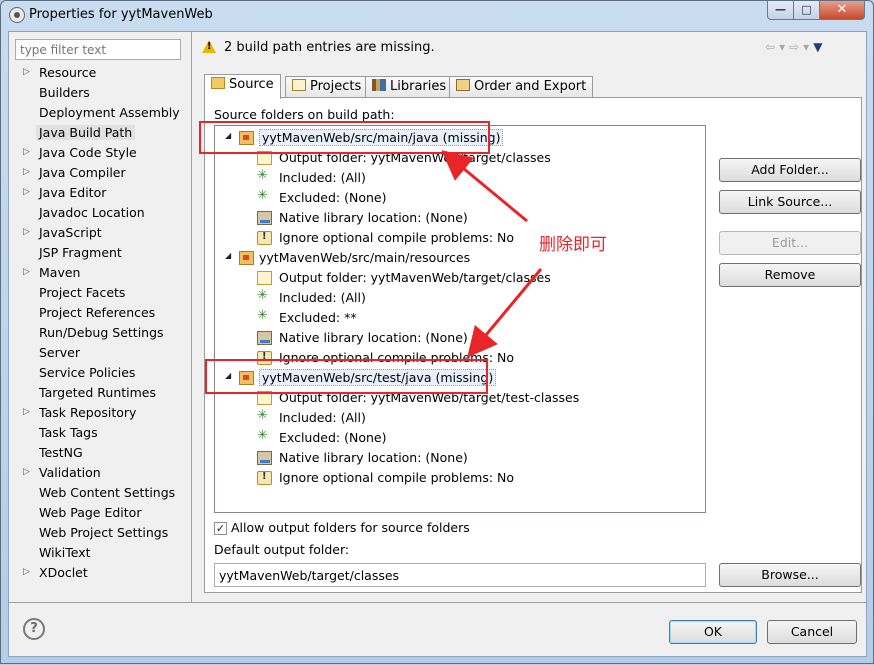 This screenshot has width=874, height=665. What do you see at coordinates (492, 254) in the screenshot?
I see `annotation-arrows` at bounding box center [492, 254].